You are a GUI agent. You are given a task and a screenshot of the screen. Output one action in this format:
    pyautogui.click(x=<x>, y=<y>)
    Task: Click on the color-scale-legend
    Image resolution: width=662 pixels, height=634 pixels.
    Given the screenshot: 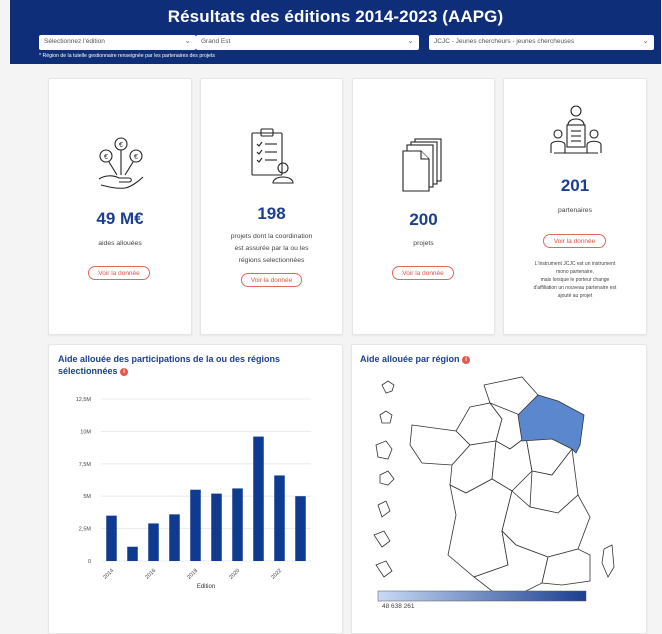 What is the action you would take?
    pyautogui.click(x=482, y=596)
    